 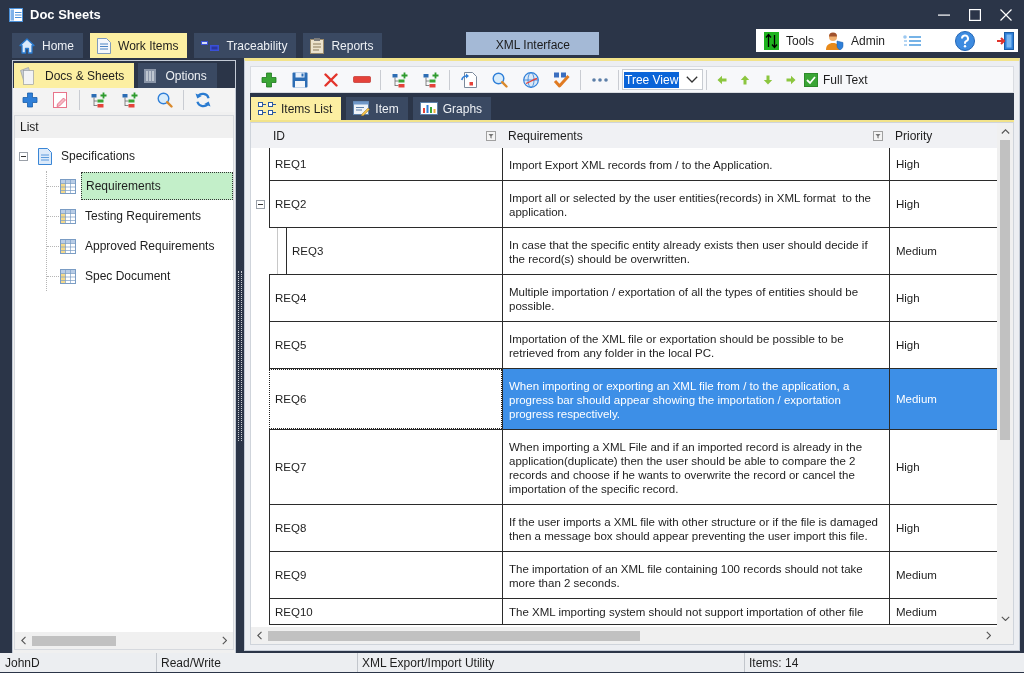 What do you see at coordinates (28, 75) in the screenshot?
I see `papers-icon` at bounding box center [28, 75].